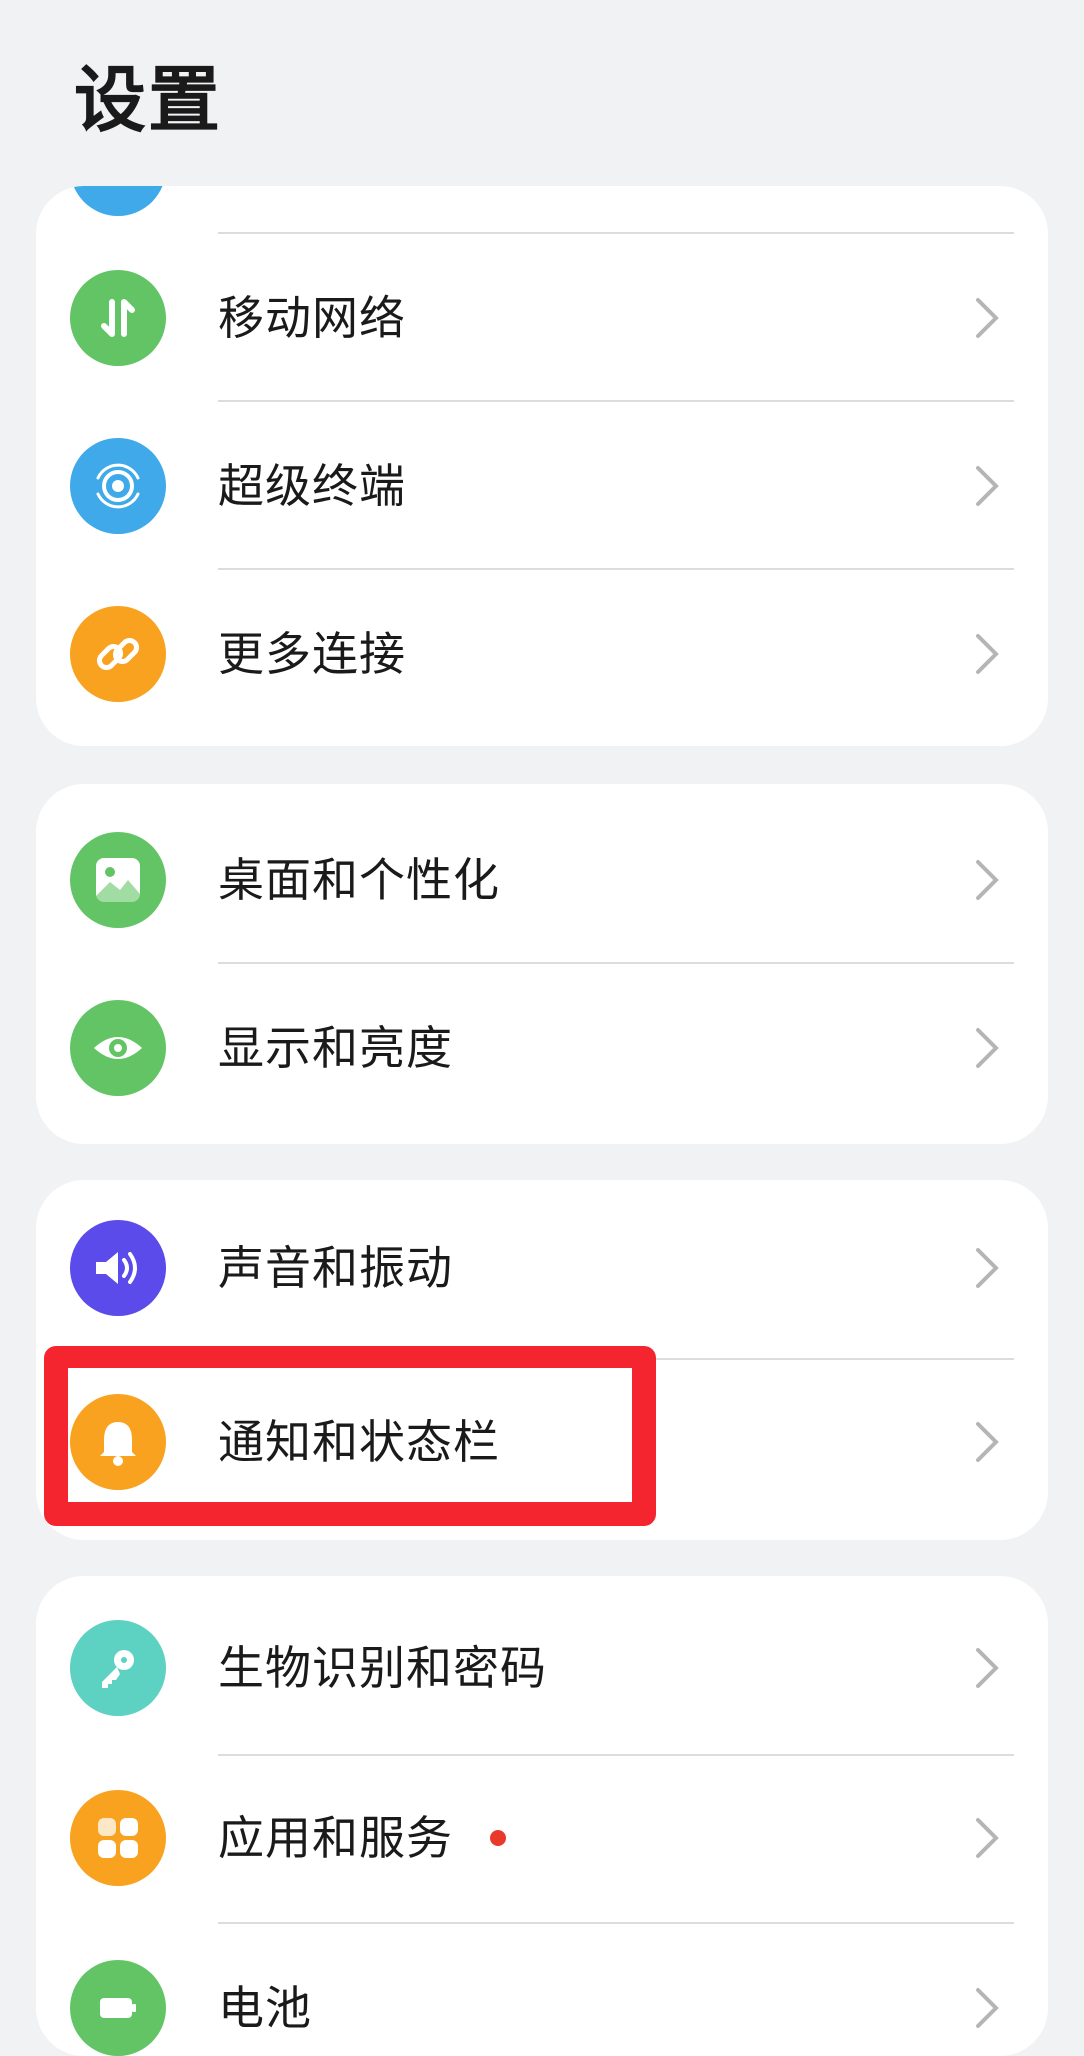 The height and width of the screenshot is (2056, 1084). I want to click on super-device-icon, so click(118, 486).